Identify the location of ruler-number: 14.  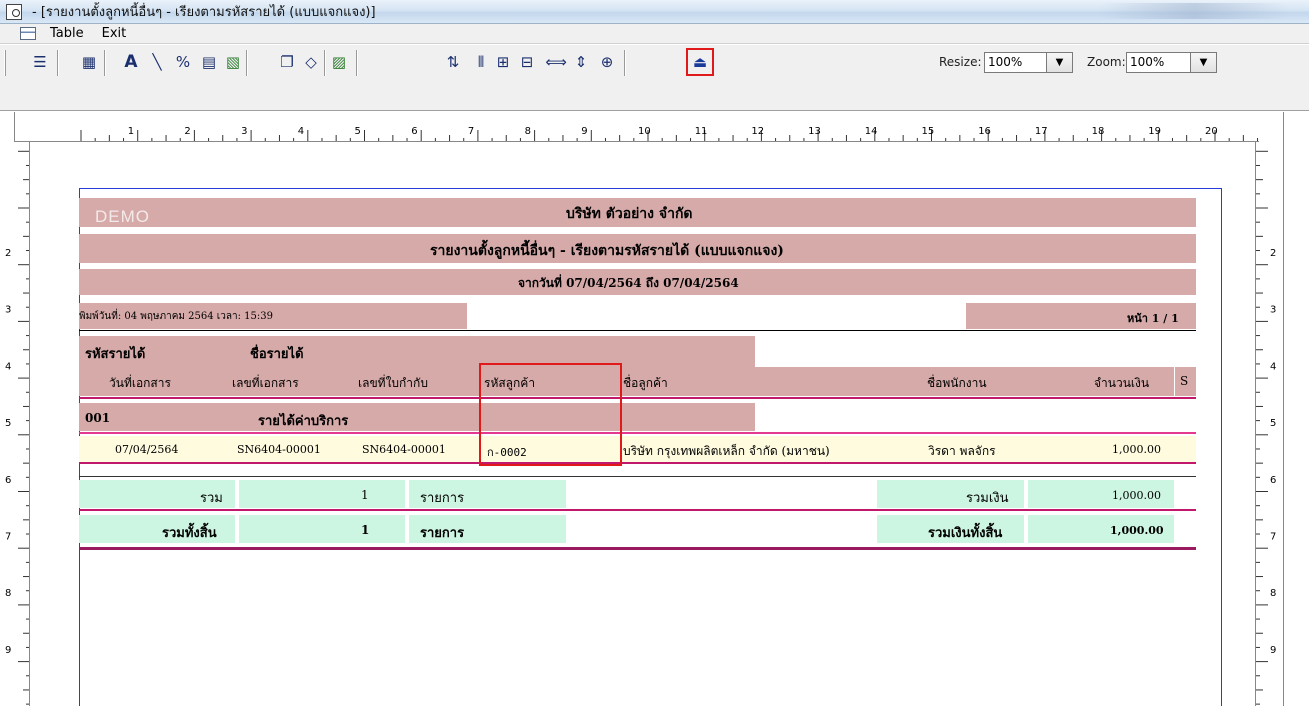
(871, 131).